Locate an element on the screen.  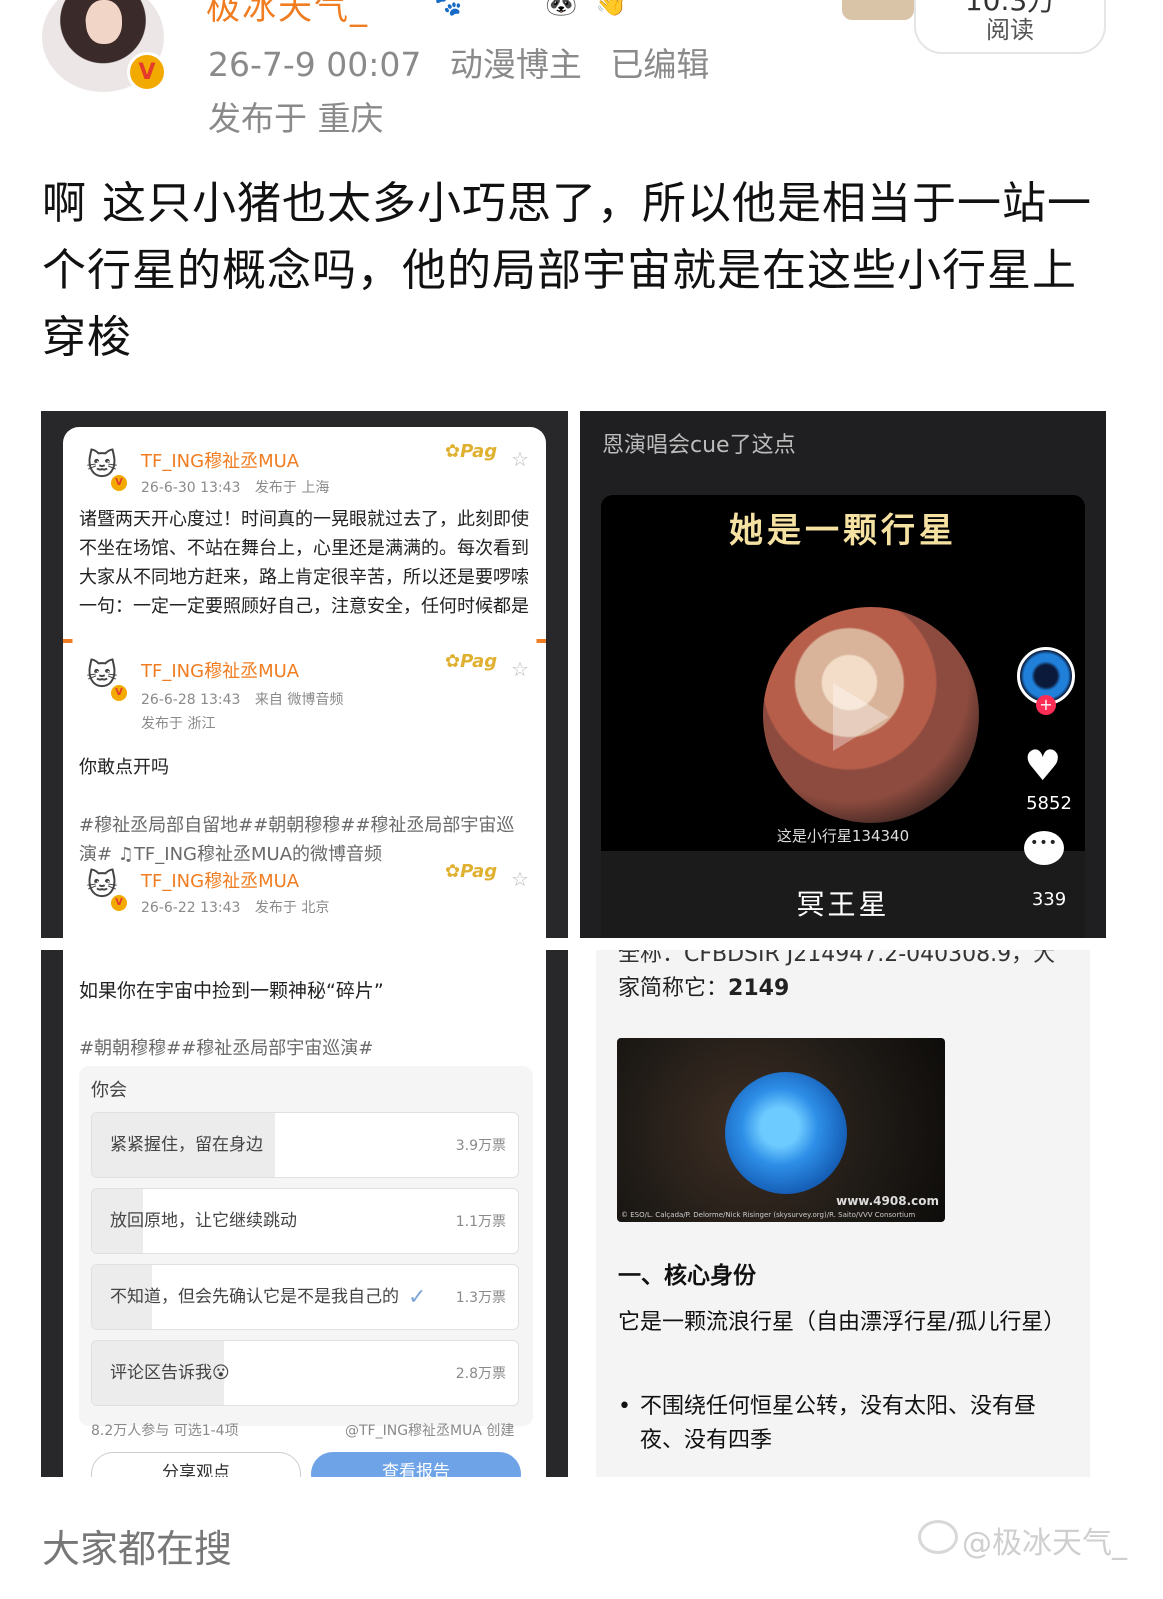
decoration-badge-icon is located at coordinates (878, 10).